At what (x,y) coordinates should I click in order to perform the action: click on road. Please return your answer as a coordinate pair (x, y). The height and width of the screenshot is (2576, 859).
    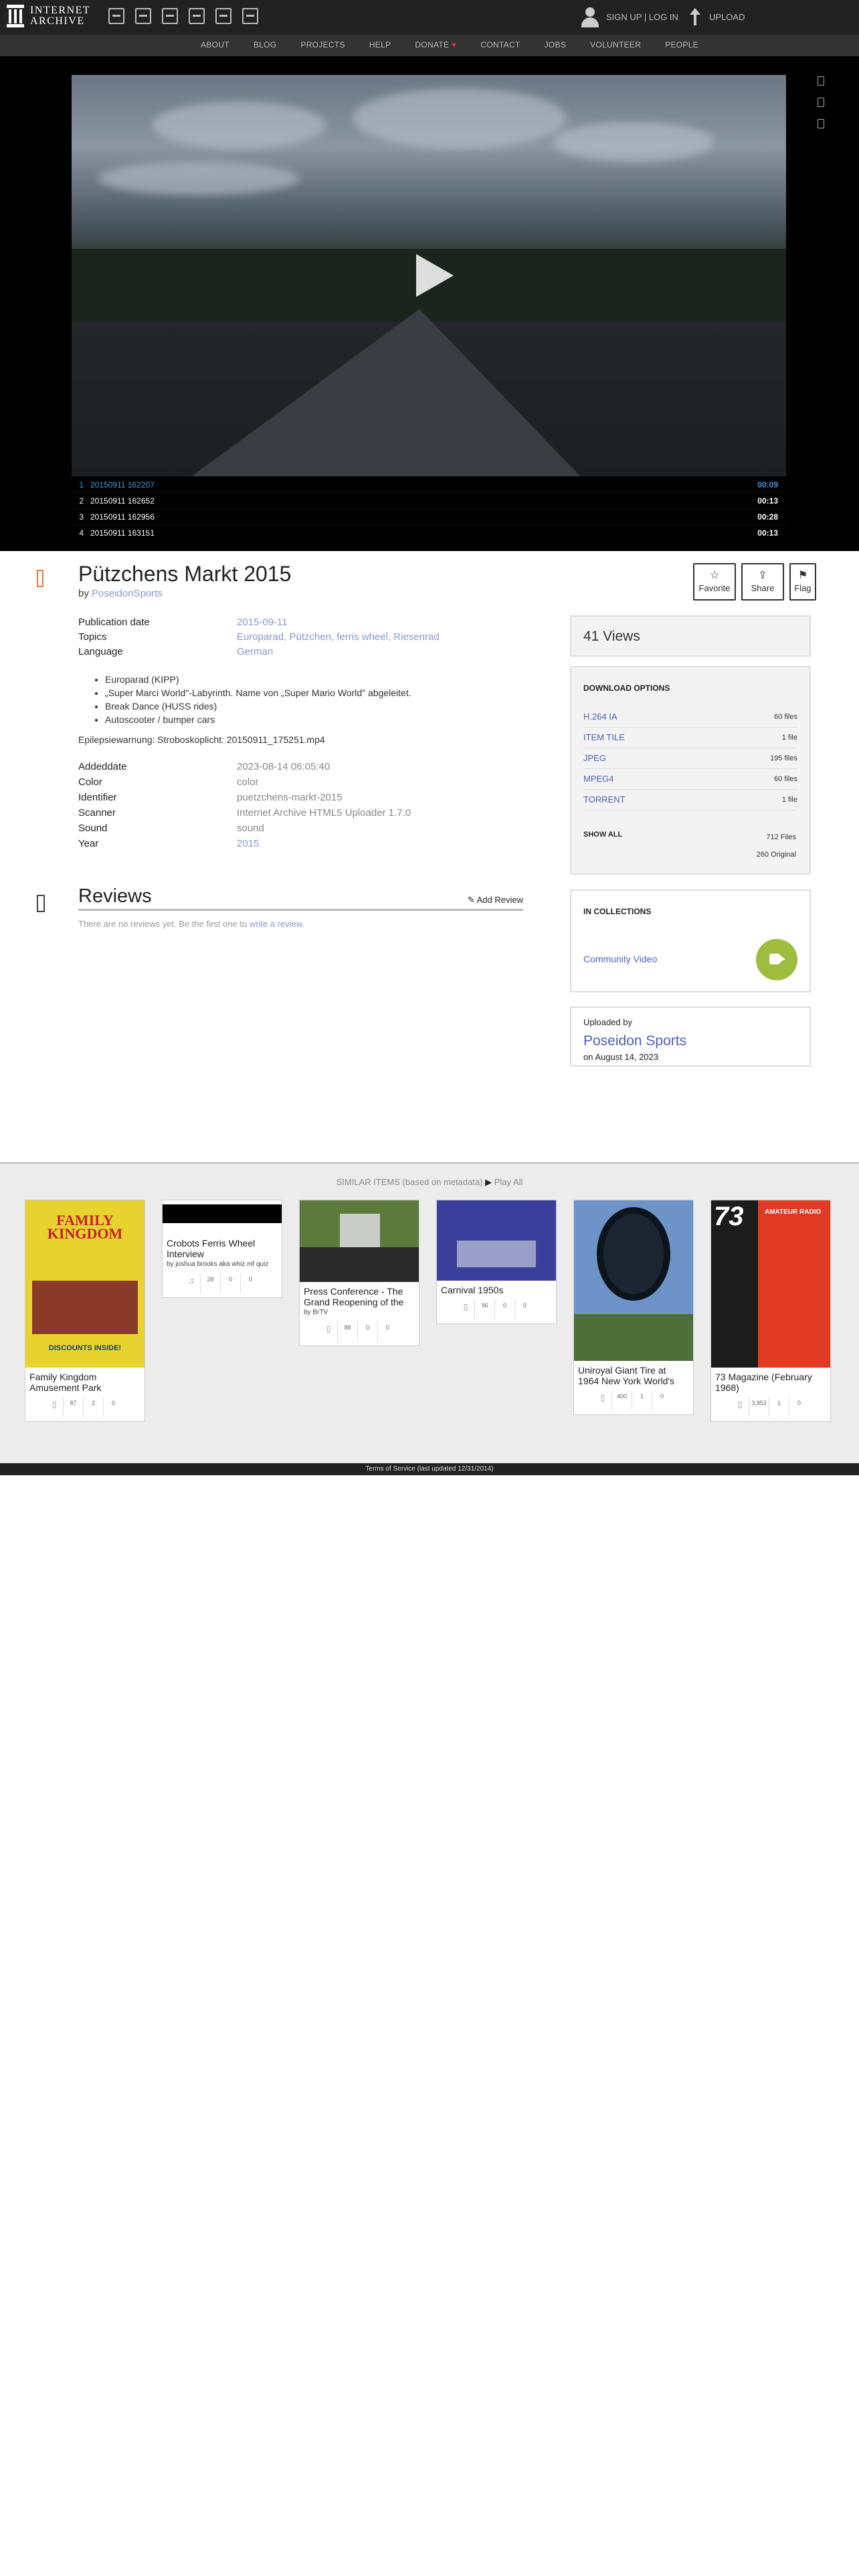
    Looking at the image, I should click on (386, 392).